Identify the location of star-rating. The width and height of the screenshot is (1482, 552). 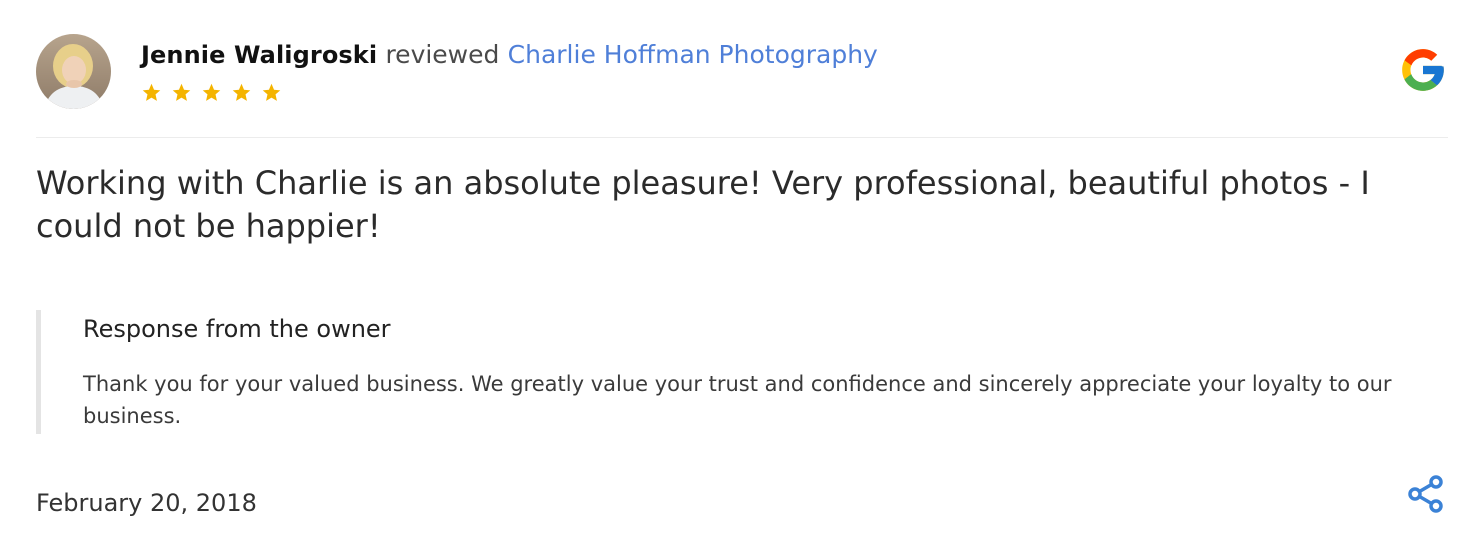
(211, 92).